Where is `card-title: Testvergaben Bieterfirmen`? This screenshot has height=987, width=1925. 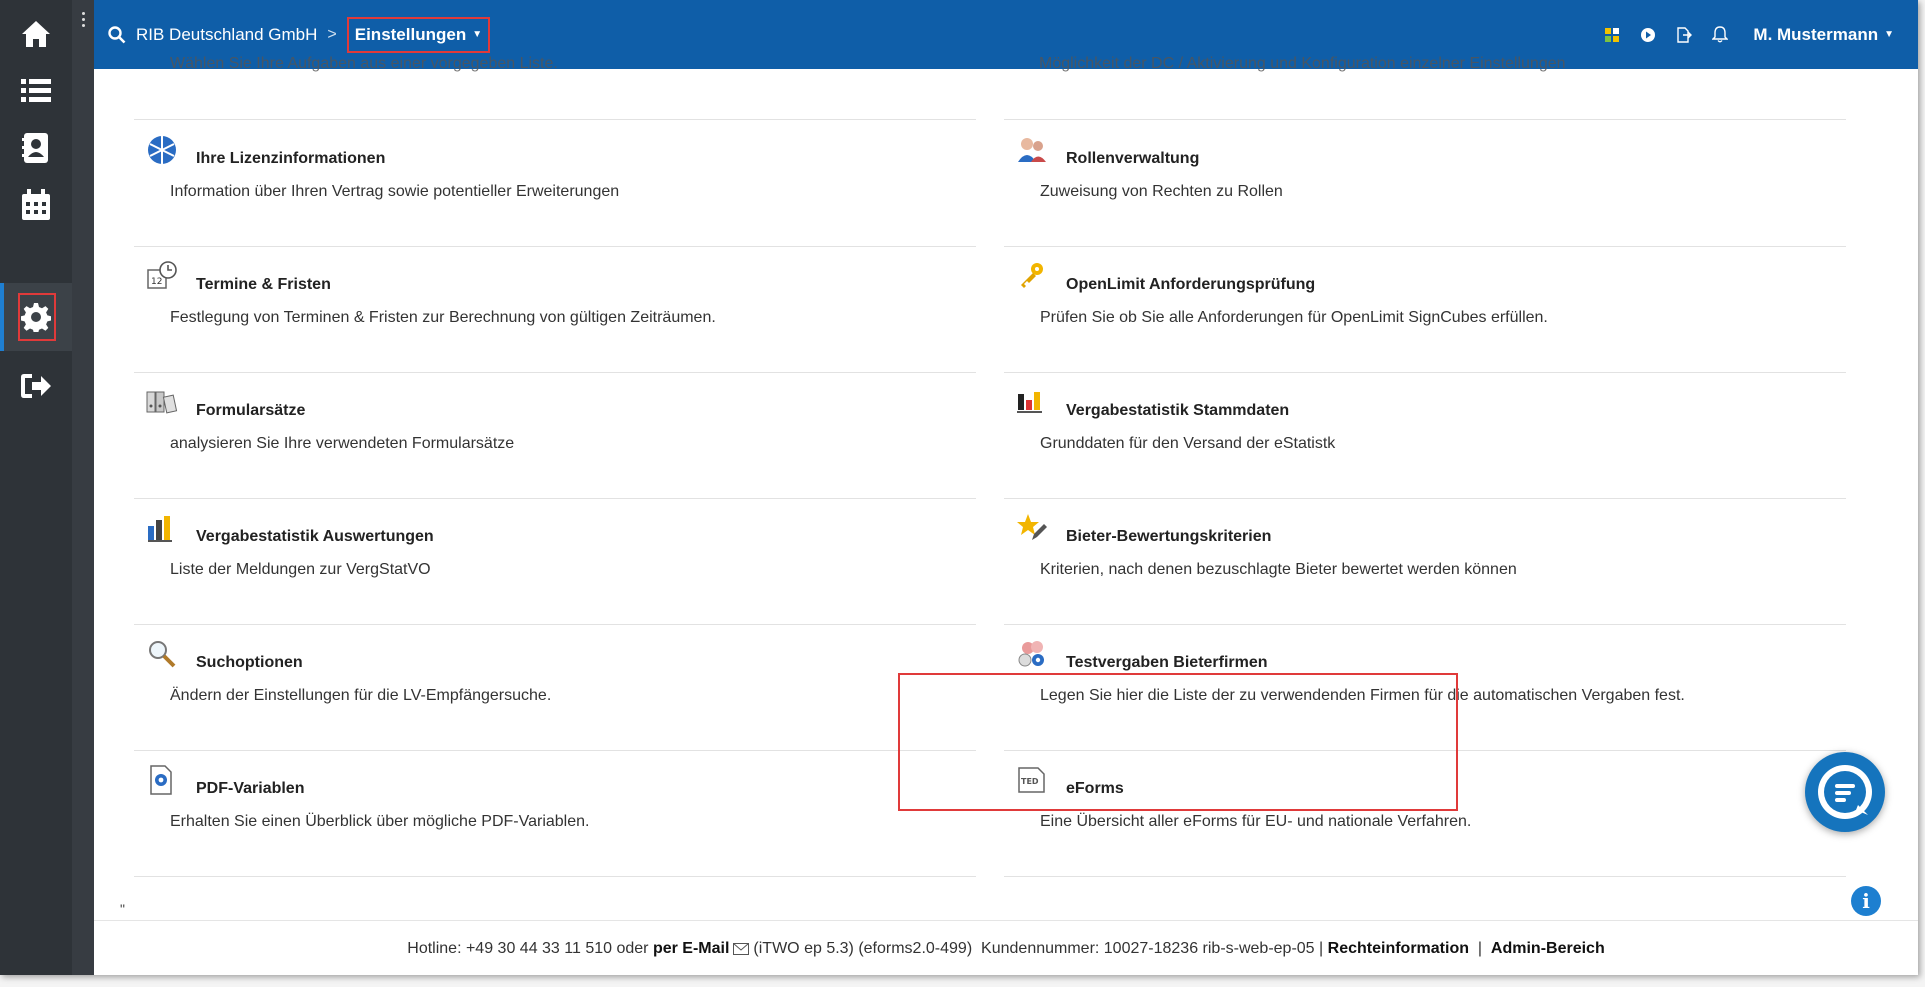 card-title: Testvergaben Bieterfirmen is located at coordinates (1167, 662).